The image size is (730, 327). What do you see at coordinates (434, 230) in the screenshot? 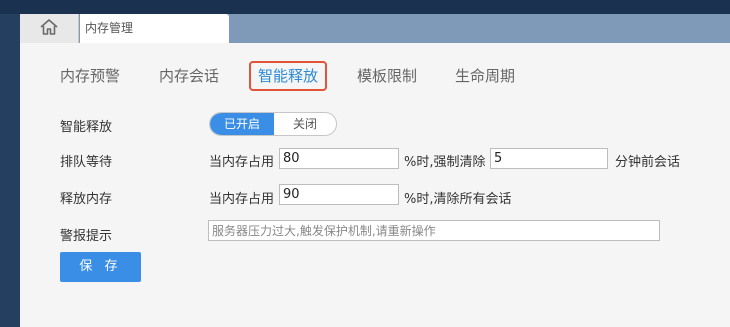
I see `alert-message-input` at bounding box center [434, 230].